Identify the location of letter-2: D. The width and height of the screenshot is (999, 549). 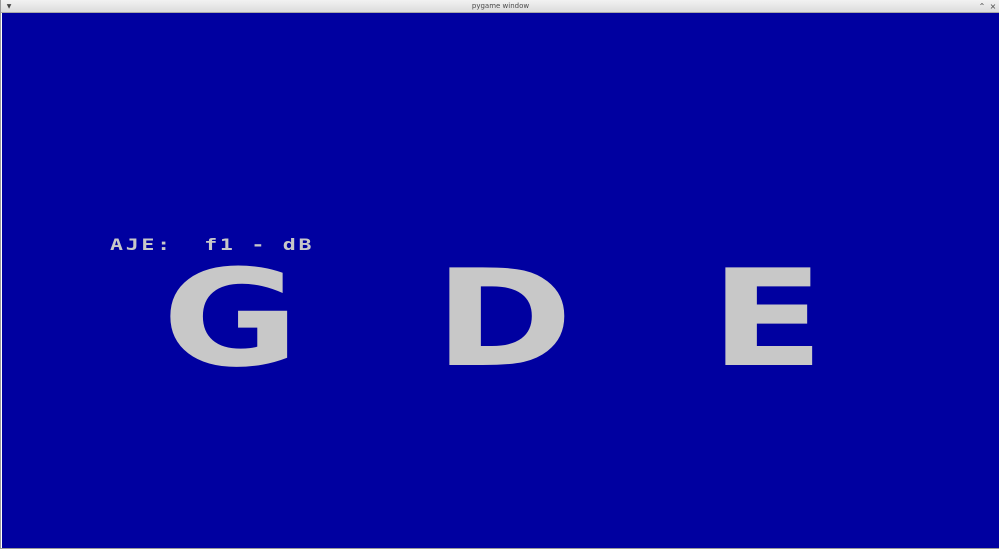
(504, 319).